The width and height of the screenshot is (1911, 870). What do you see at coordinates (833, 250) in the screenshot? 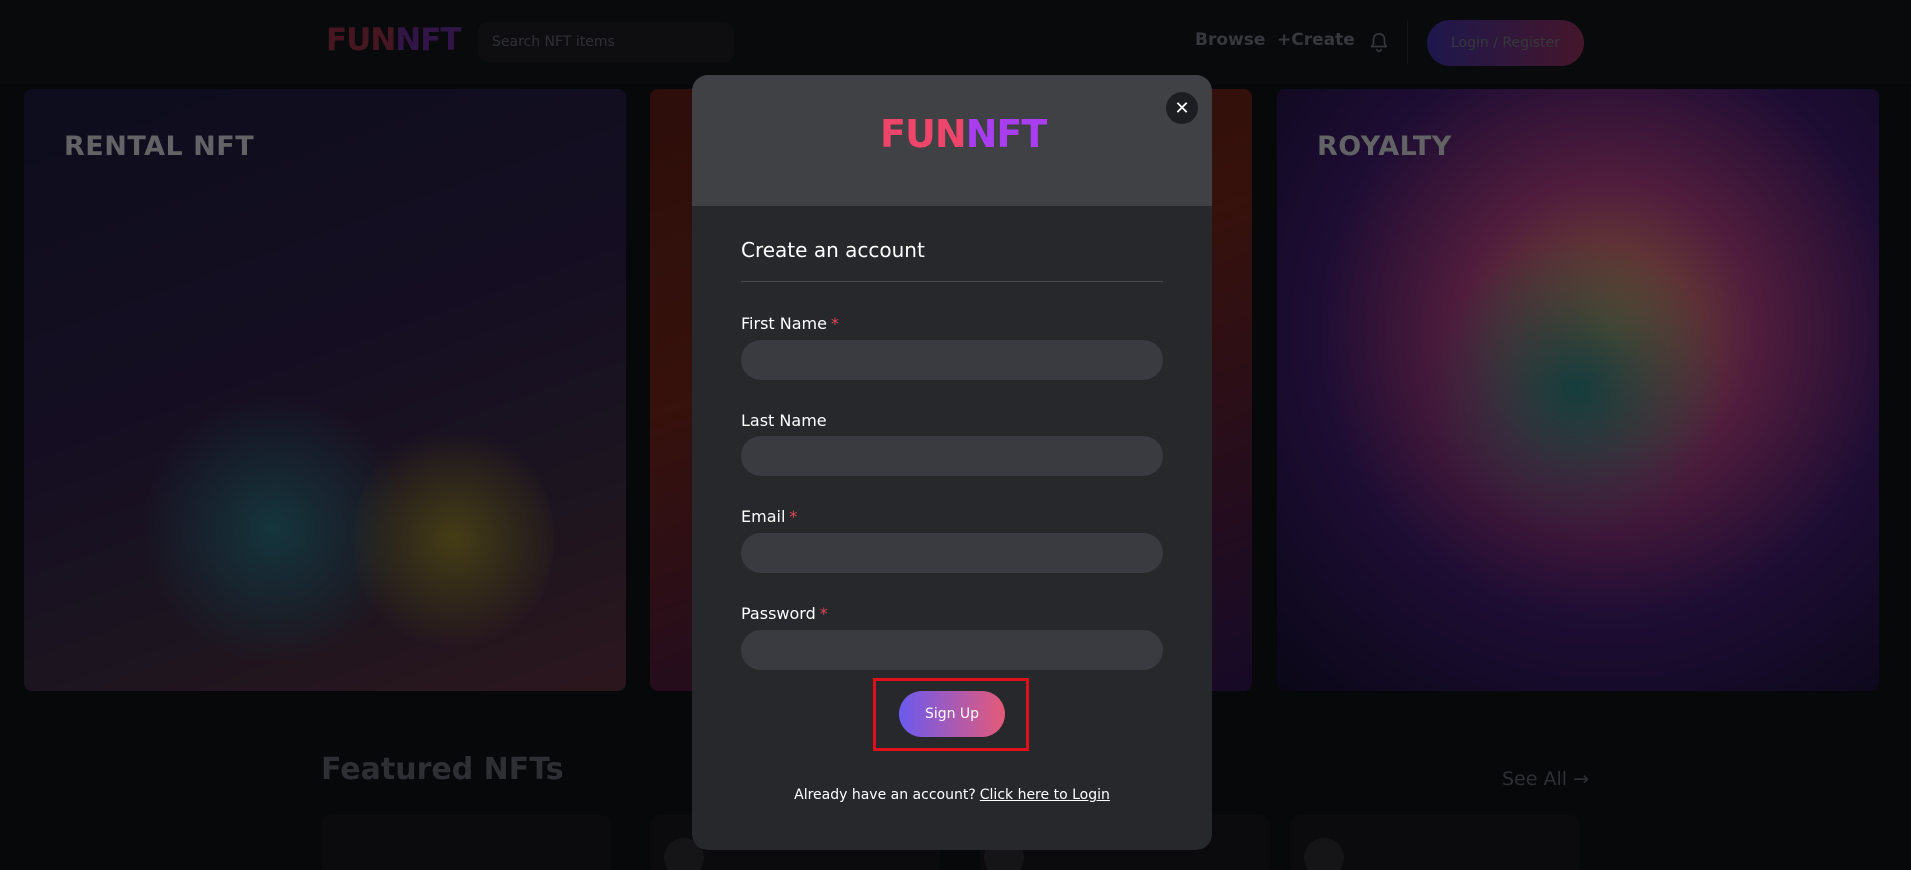
I see `modal-title: Create an account` at bounding box center [833, 250].